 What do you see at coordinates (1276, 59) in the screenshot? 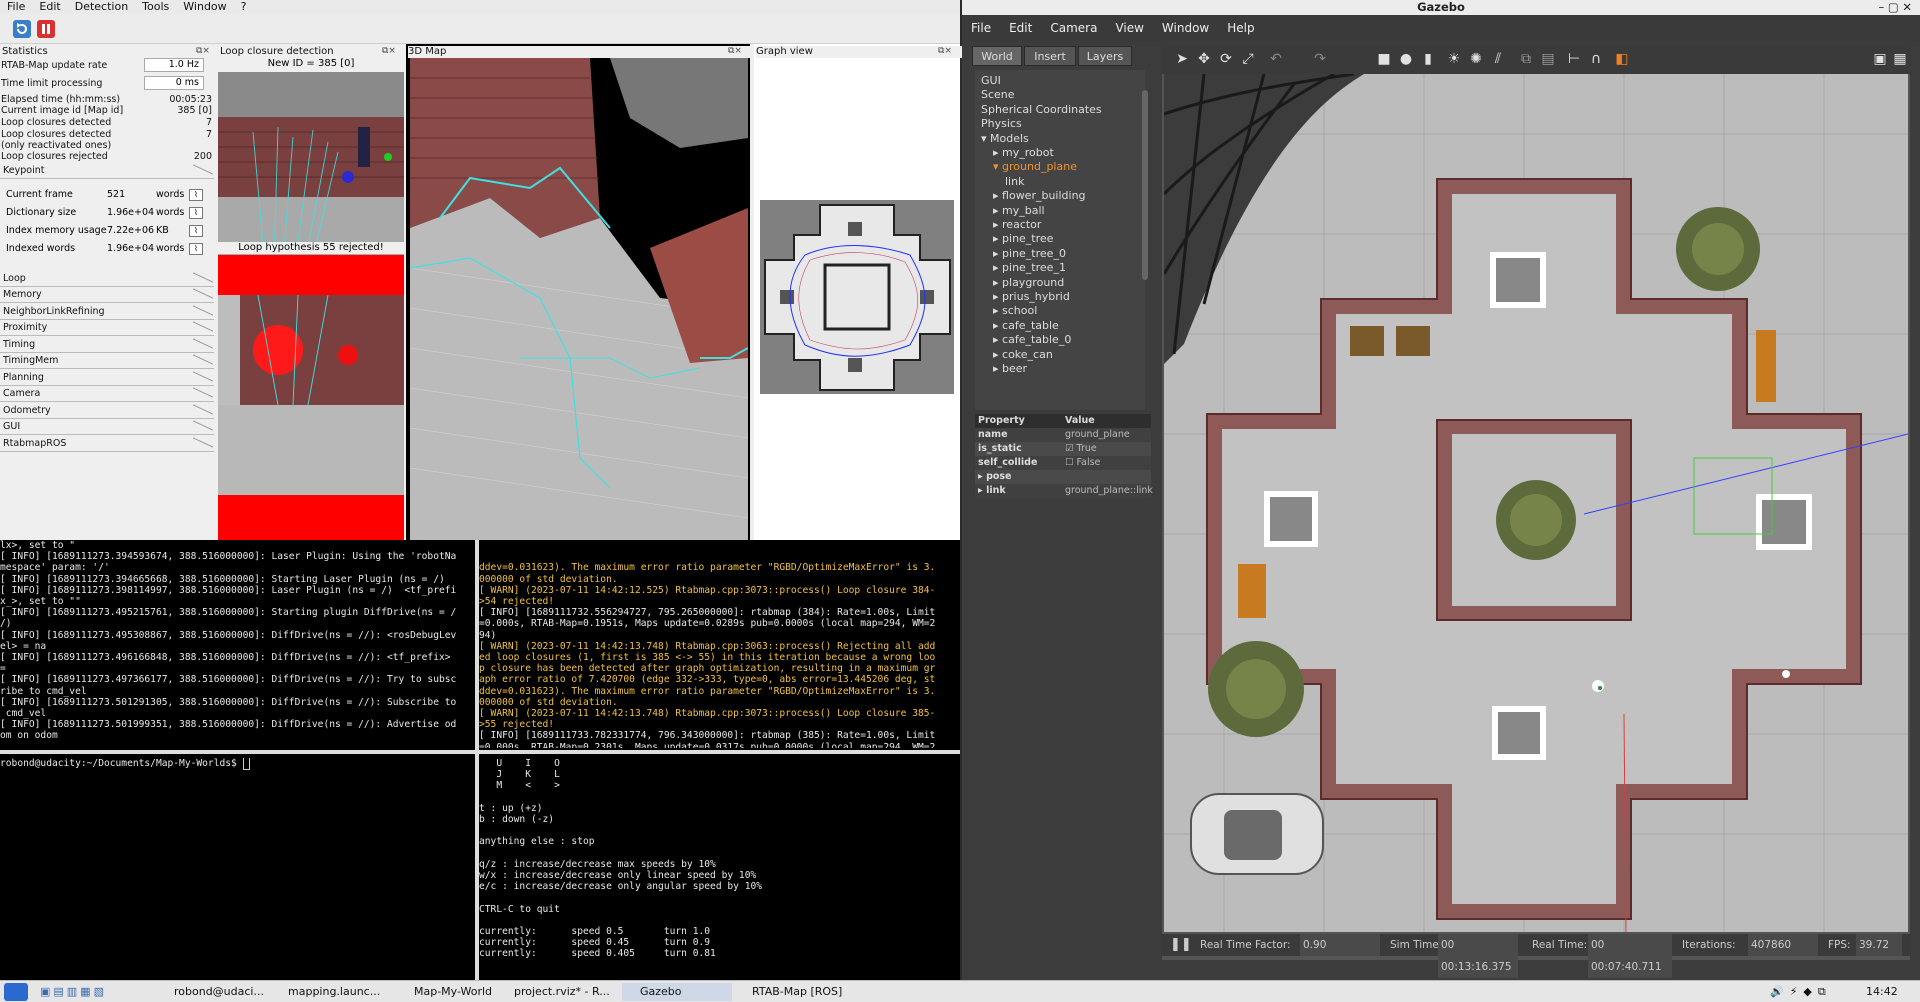
I see `undo-icon: ↶` at bounding box center [1276, 59].